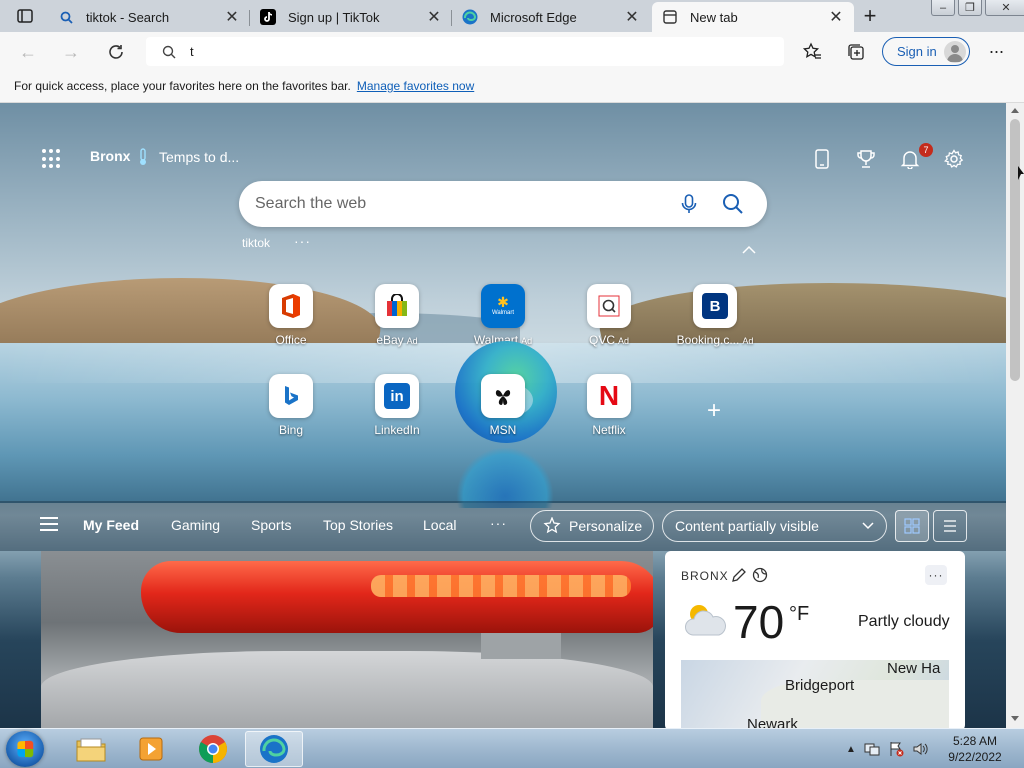 The height and width of the screenshot is (768, 1024). Describe the element at coordinates (592, 526) in the screenshot. I see `personalize-button: Personalize` at that location.